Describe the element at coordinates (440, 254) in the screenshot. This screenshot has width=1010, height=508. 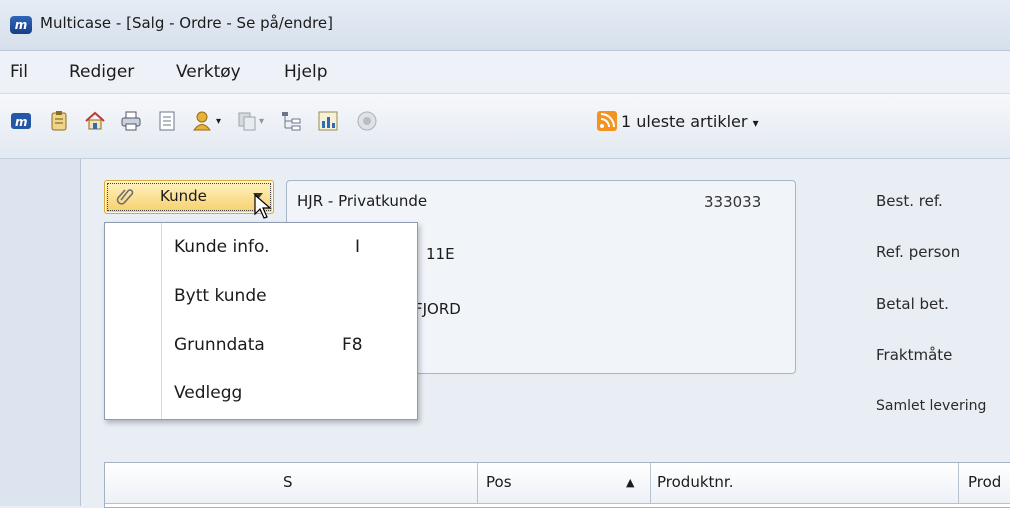
I see `customer-address-line1: 11E` at that location.